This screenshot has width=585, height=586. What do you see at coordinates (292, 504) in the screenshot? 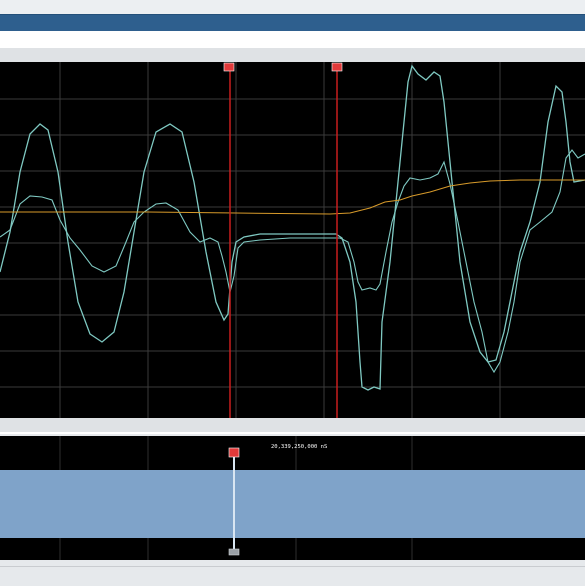
I see `overview-waveform-envelope` at bounding box center [292, 504].